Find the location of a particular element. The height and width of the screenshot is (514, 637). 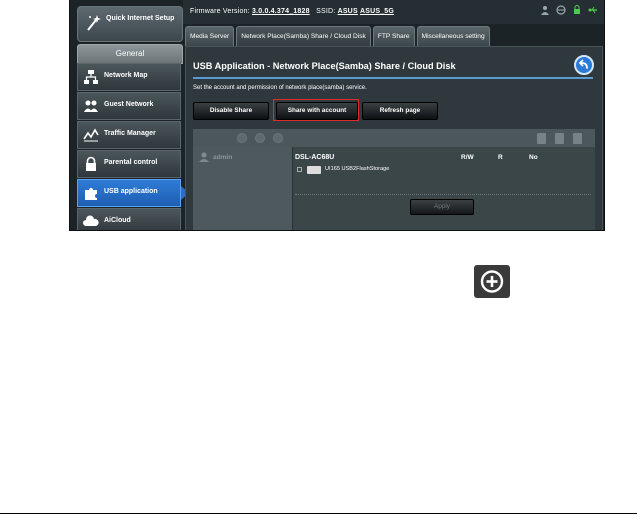

status-icons is located at coordinates (569, 11).